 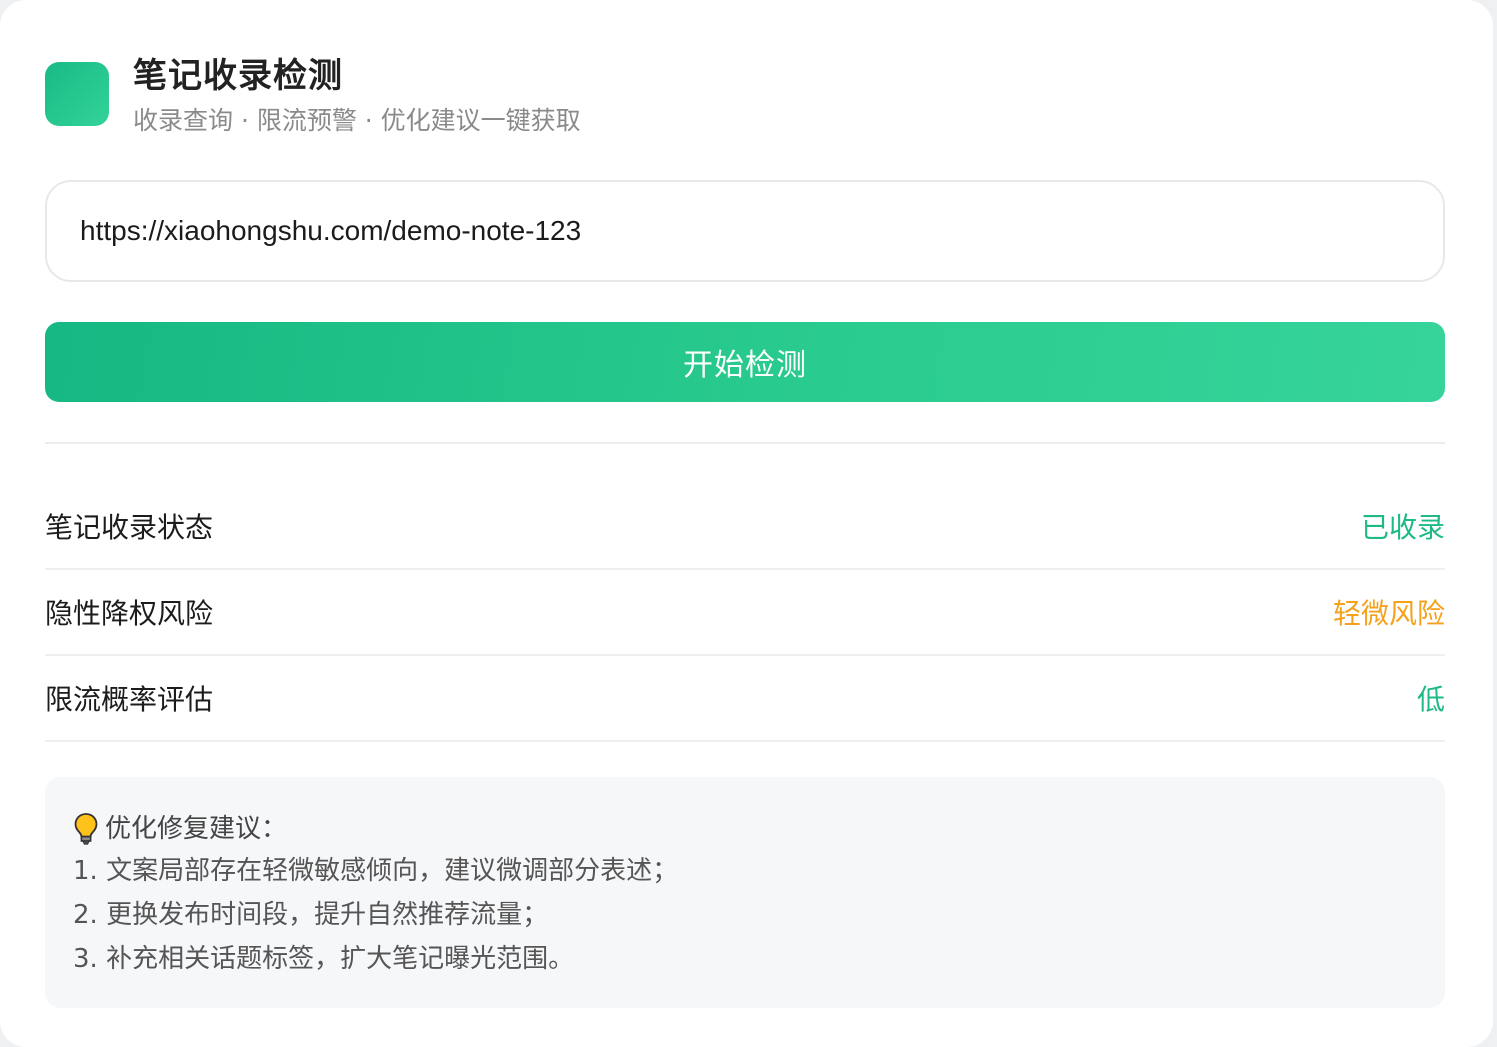 I want to click on tips-title: 优化修复建议：, so click(x=196, y=829).